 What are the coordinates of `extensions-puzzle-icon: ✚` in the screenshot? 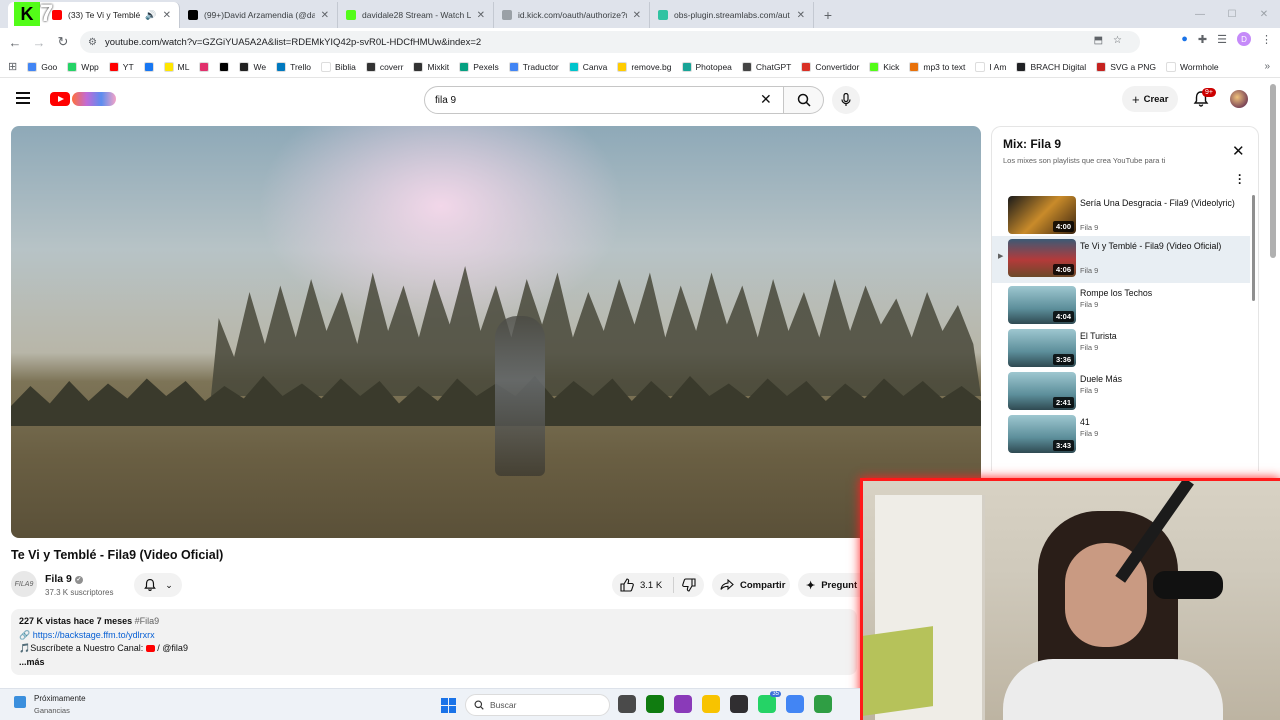 It's located at (1202, 39).